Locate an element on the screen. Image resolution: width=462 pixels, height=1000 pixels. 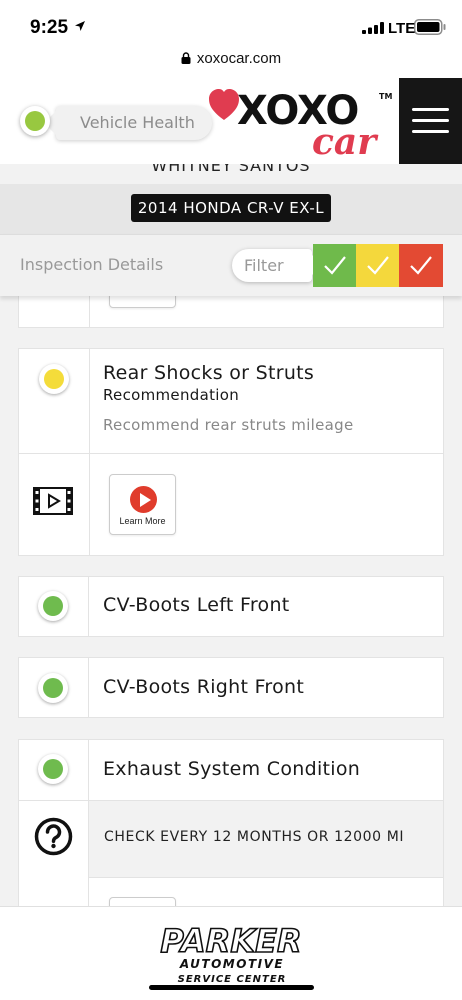
play-icon is located at coordinates (143, 499).